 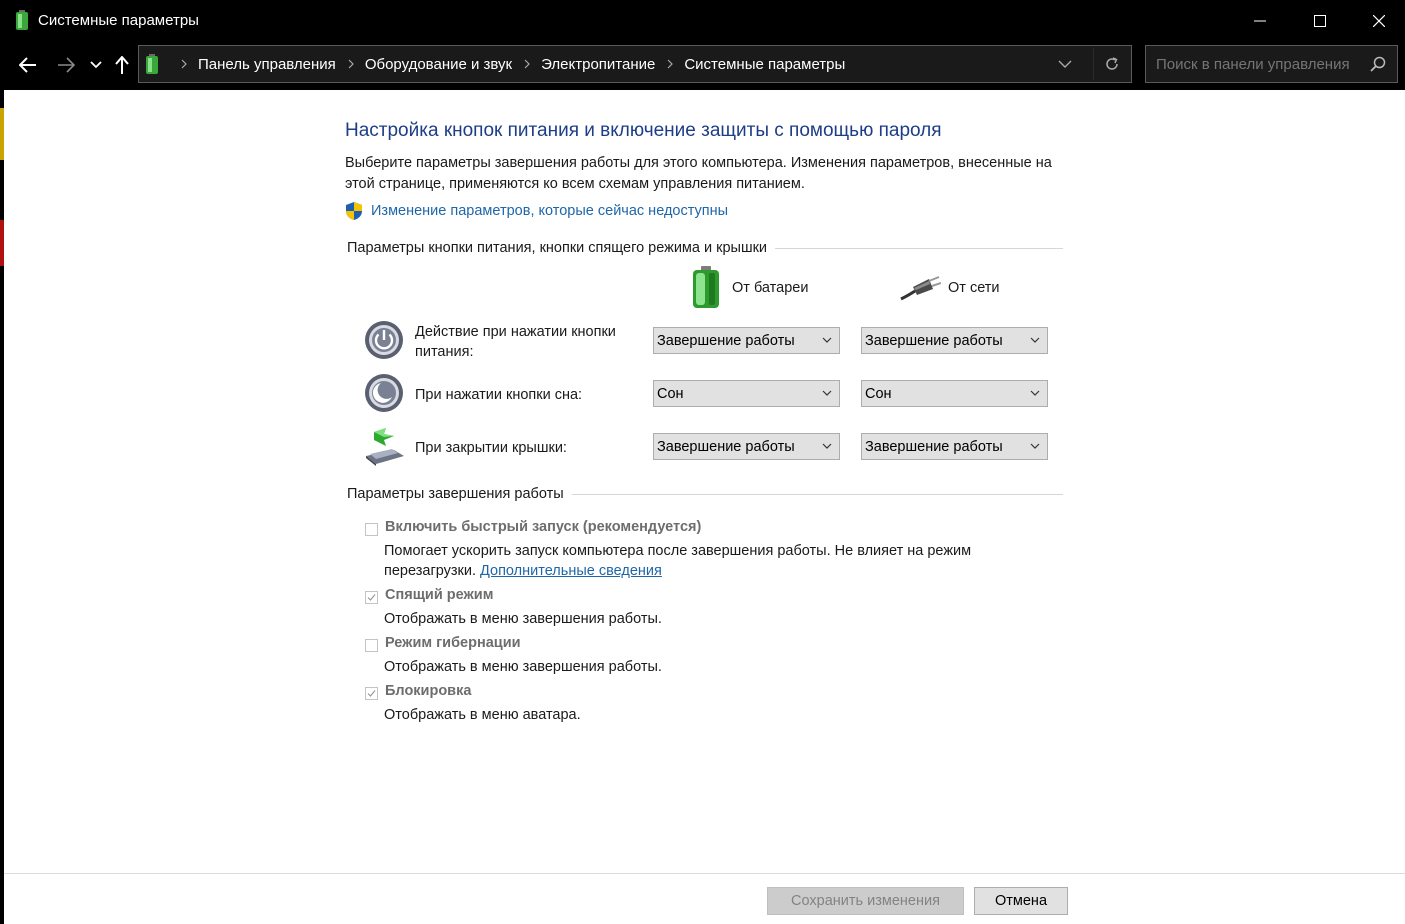 I want to click on hibernate-title: Режим гибернации, so click(x=453, y=643).